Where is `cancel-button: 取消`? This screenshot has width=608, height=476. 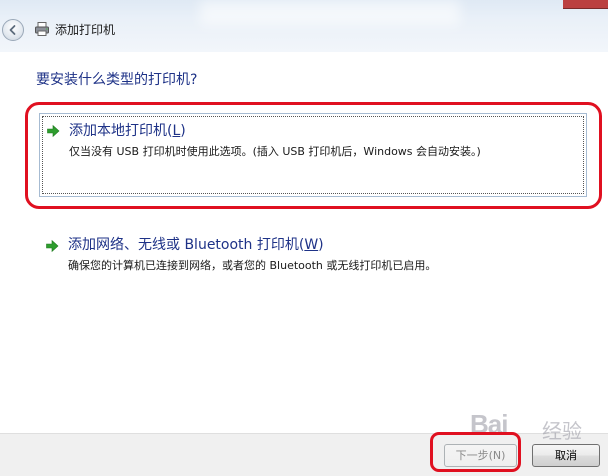 cancel-button: 取消 is located at coordinates (566, 455).